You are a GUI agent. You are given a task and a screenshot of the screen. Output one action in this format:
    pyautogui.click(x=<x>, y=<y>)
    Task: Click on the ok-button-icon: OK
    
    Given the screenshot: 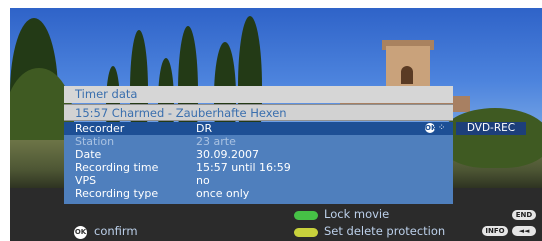 What is the action you would take?
    pyautogui.click(x=80, y=232)
    